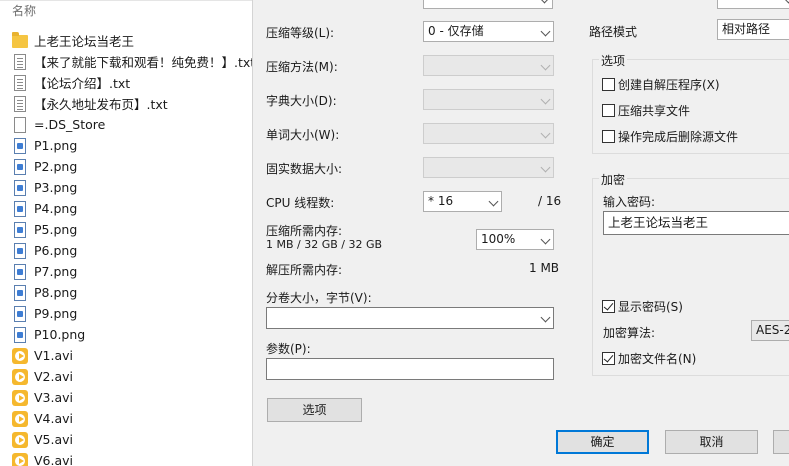 The height and width of the screenshot is (466, 789). I want to click on file-item: V4.avi, so click(42, 418).